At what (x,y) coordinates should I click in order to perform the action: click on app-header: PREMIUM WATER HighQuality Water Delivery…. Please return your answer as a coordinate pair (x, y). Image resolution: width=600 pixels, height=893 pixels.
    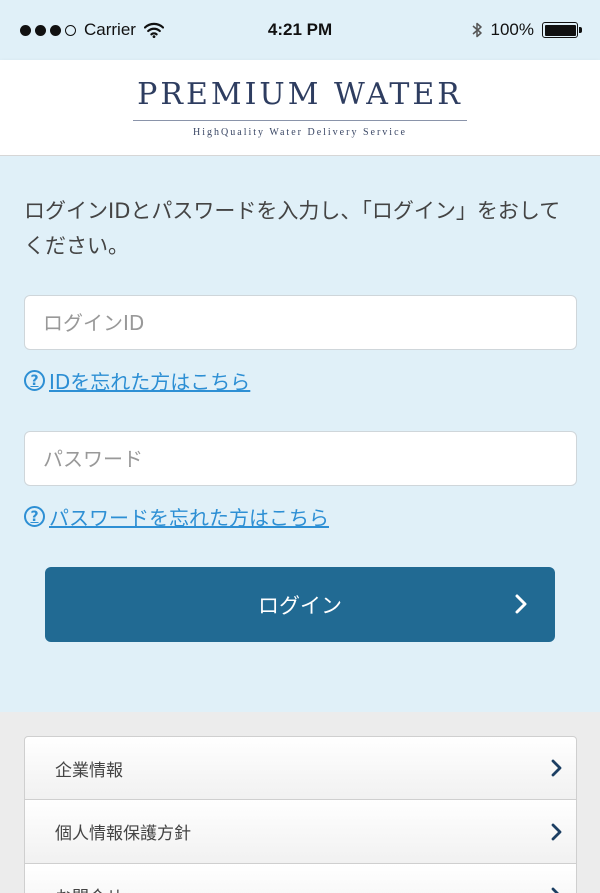
    Looking at the image, I should click on (300, 108).